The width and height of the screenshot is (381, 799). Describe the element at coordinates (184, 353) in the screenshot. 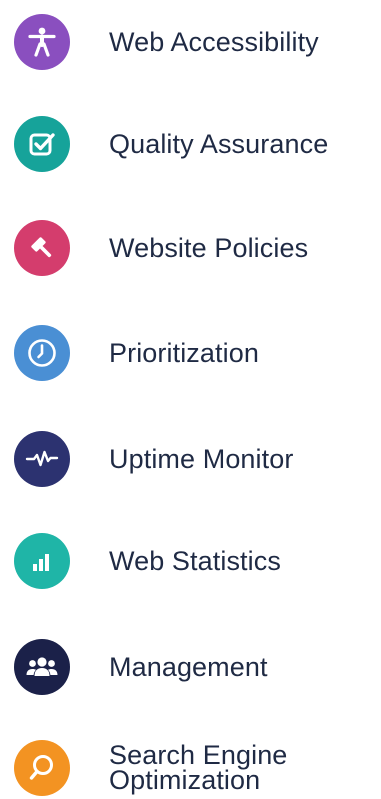

I see `feature-label: Prioritization` at that location.